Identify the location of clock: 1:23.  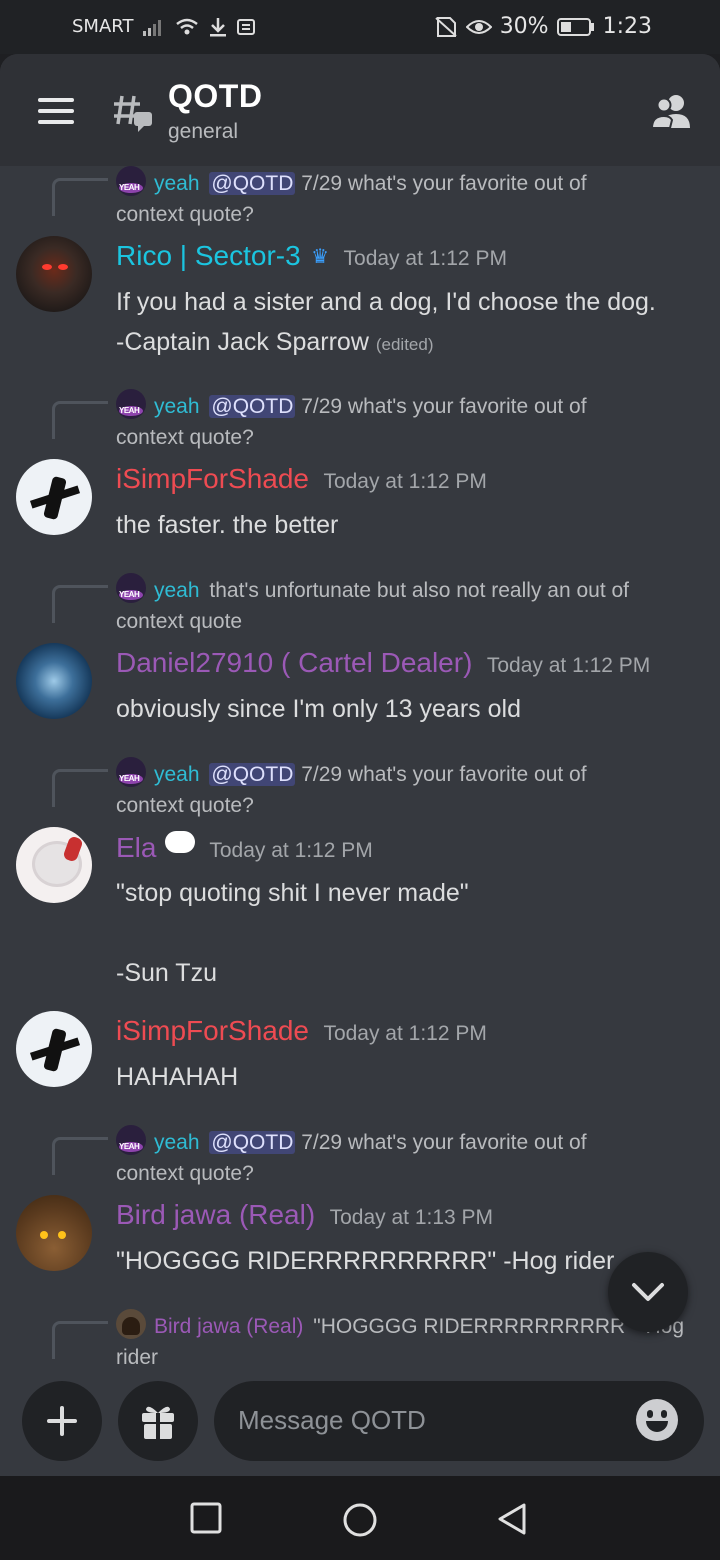
(627, 26).